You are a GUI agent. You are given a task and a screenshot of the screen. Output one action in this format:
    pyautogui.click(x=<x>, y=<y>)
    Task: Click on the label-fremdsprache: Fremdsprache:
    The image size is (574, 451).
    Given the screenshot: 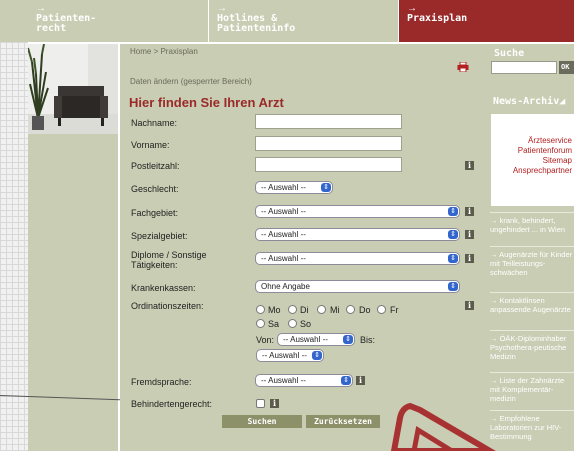 What is the action you would take?
    pyautogui.click(x=161, y=382)
    